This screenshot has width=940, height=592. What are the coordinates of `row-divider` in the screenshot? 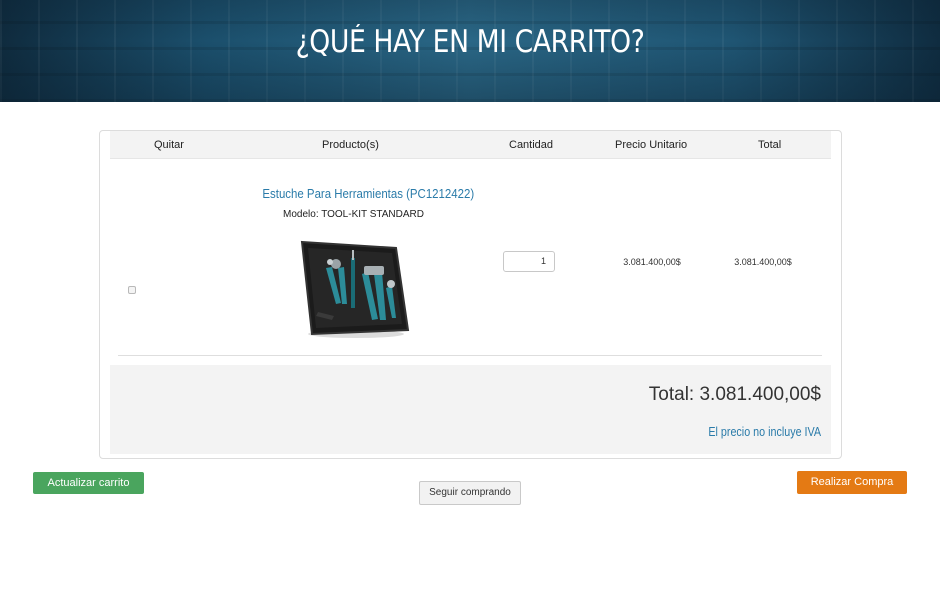 It's located at (470, 355).